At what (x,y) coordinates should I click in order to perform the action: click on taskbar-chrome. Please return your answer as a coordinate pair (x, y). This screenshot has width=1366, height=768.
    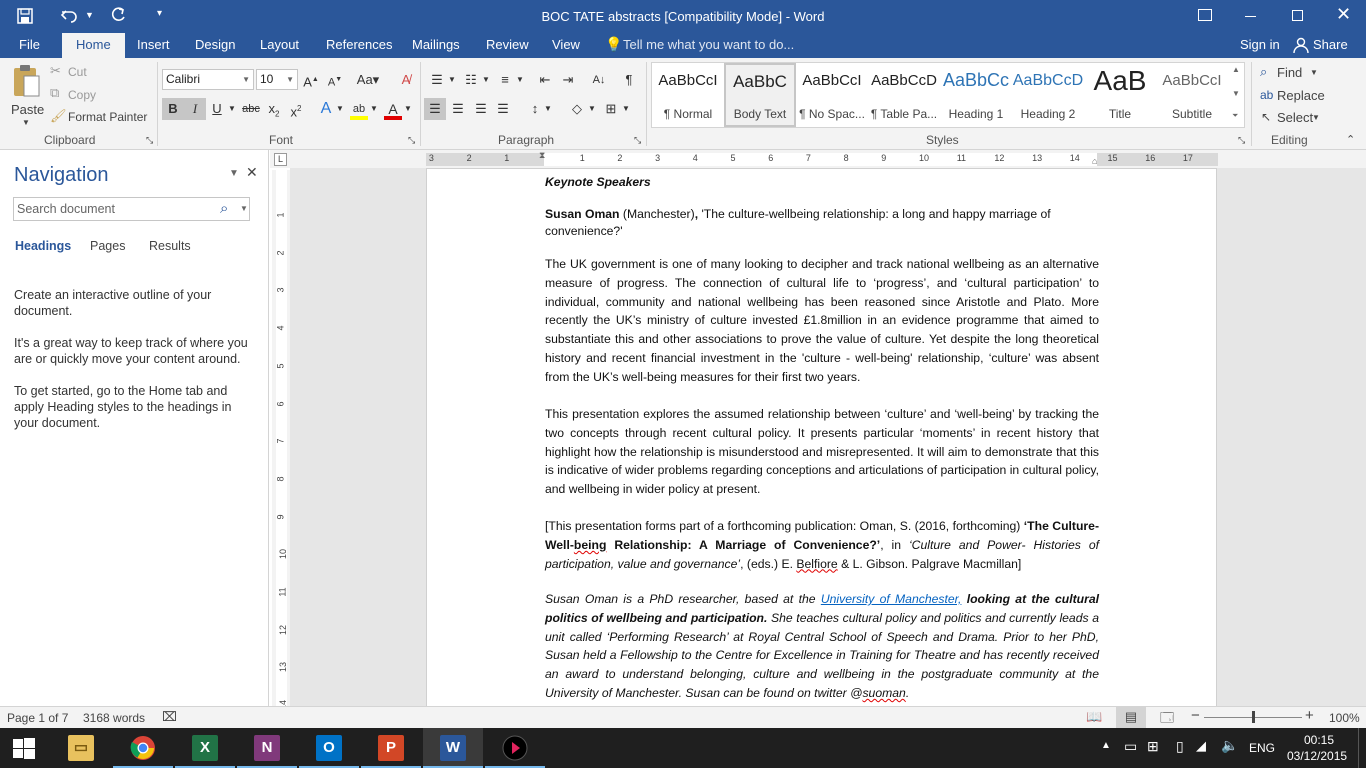
    Looking at the image, I should click on (143, 748).